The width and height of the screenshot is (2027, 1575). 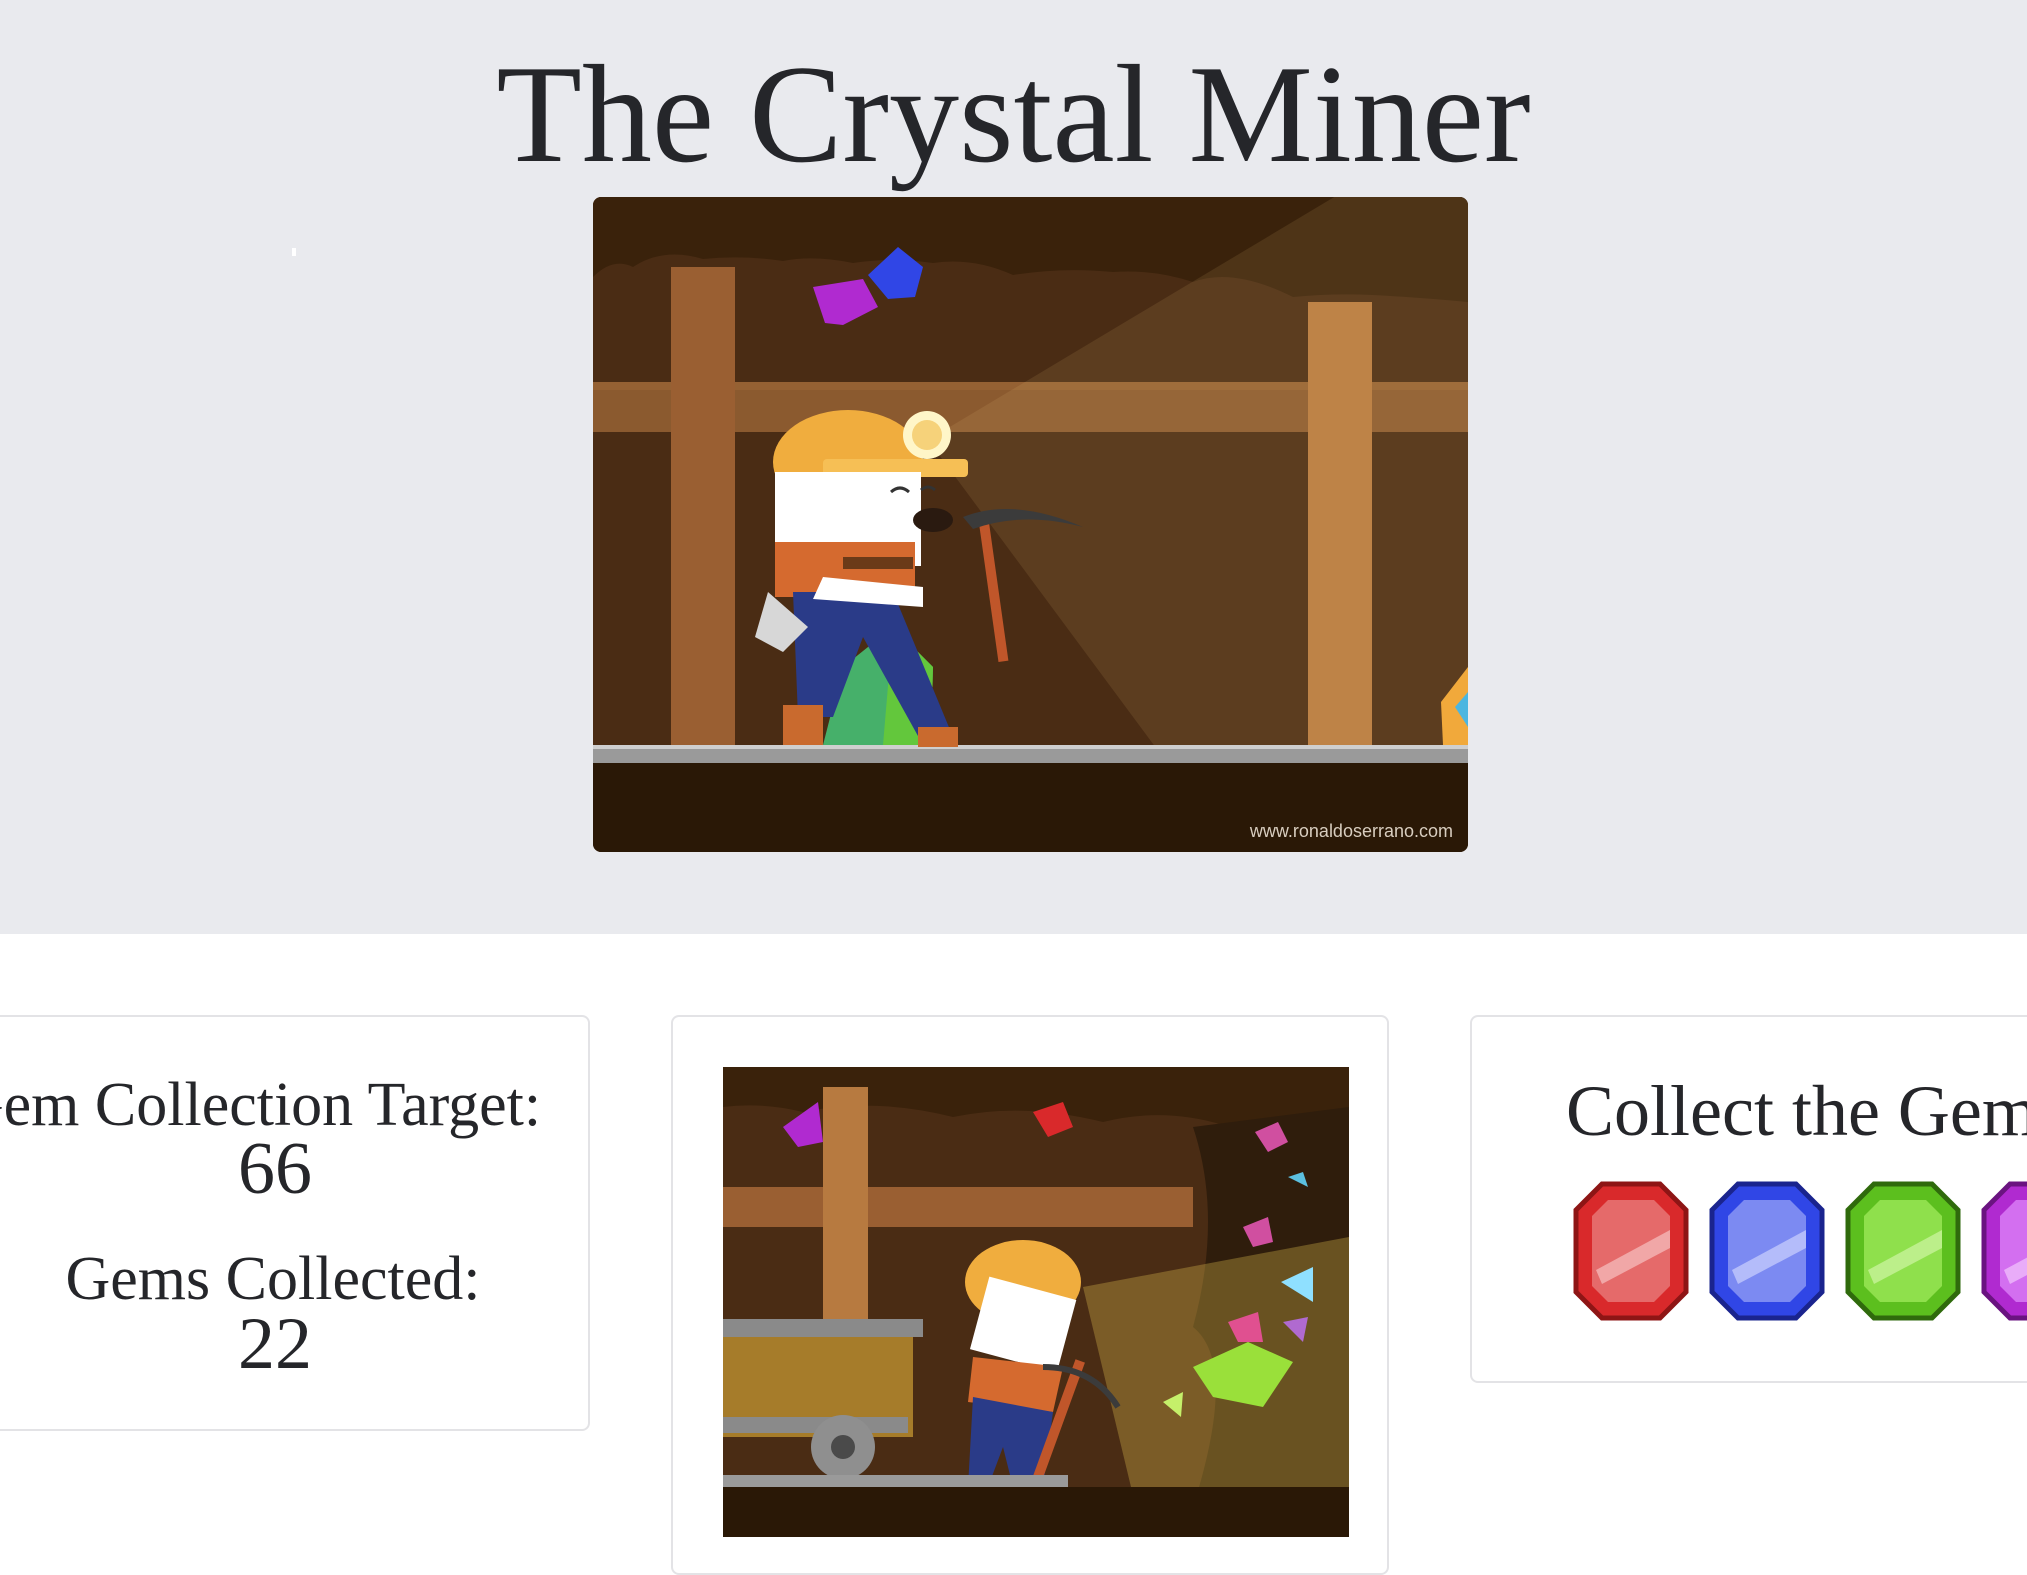 I want to click on collect-card: Collect the Gems, so click(x=1748, y=1199).